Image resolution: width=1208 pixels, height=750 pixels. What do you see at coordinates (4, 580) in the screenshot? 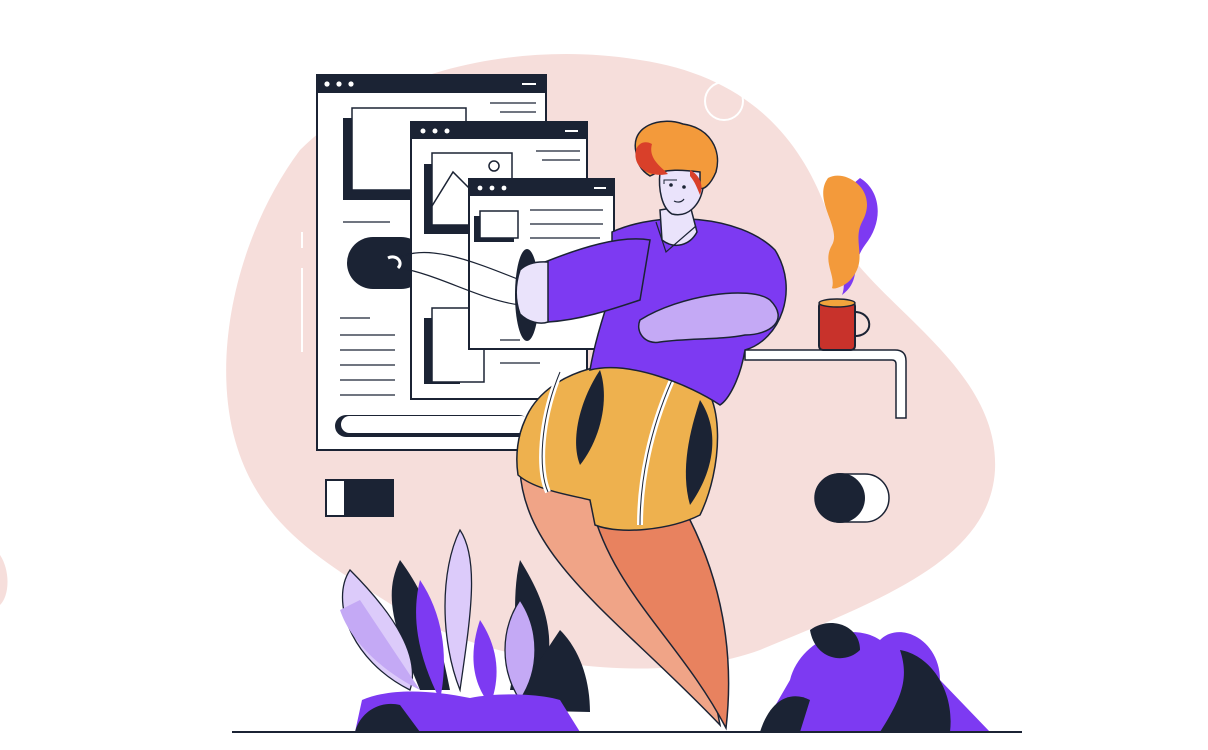
I see `background-blob-edge` at bounding box center [4, 580].